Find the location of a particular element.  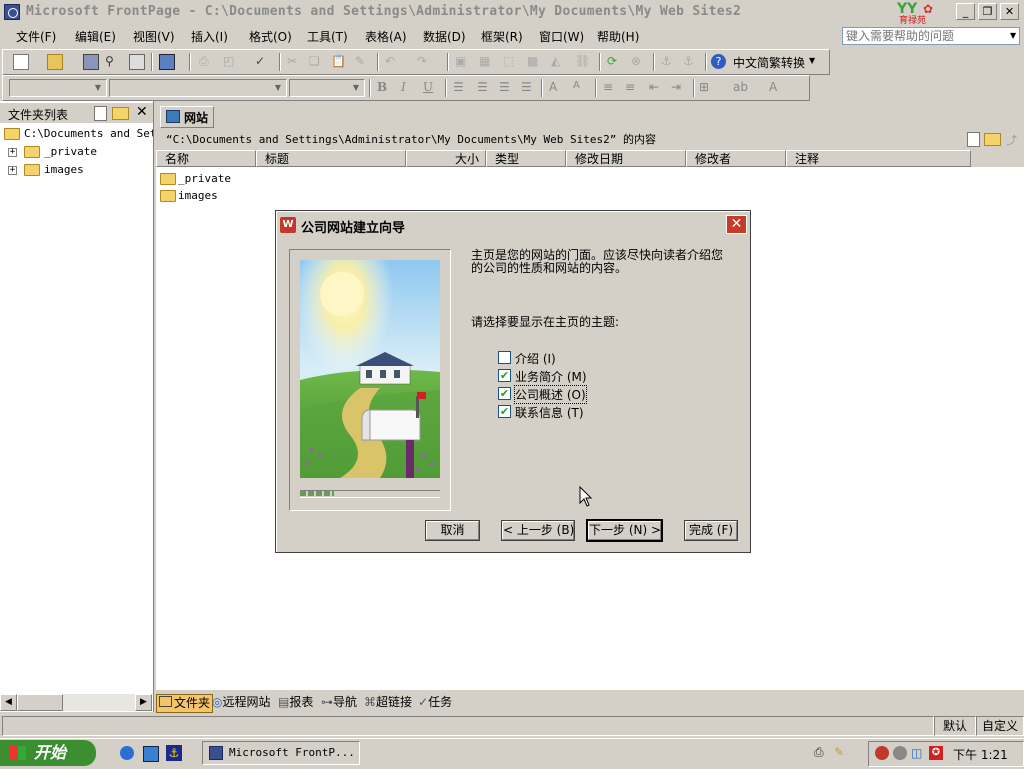

stop-icon: ⊗ is located at coordinates (639, 62).